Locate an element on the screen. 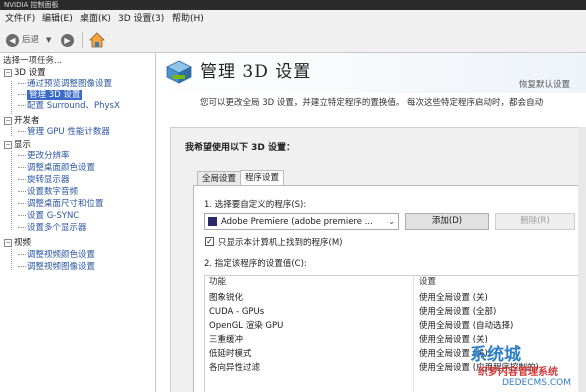 The image size is (586, 392). grid-header-feature: 功能 is located at coordinates (218, 282).